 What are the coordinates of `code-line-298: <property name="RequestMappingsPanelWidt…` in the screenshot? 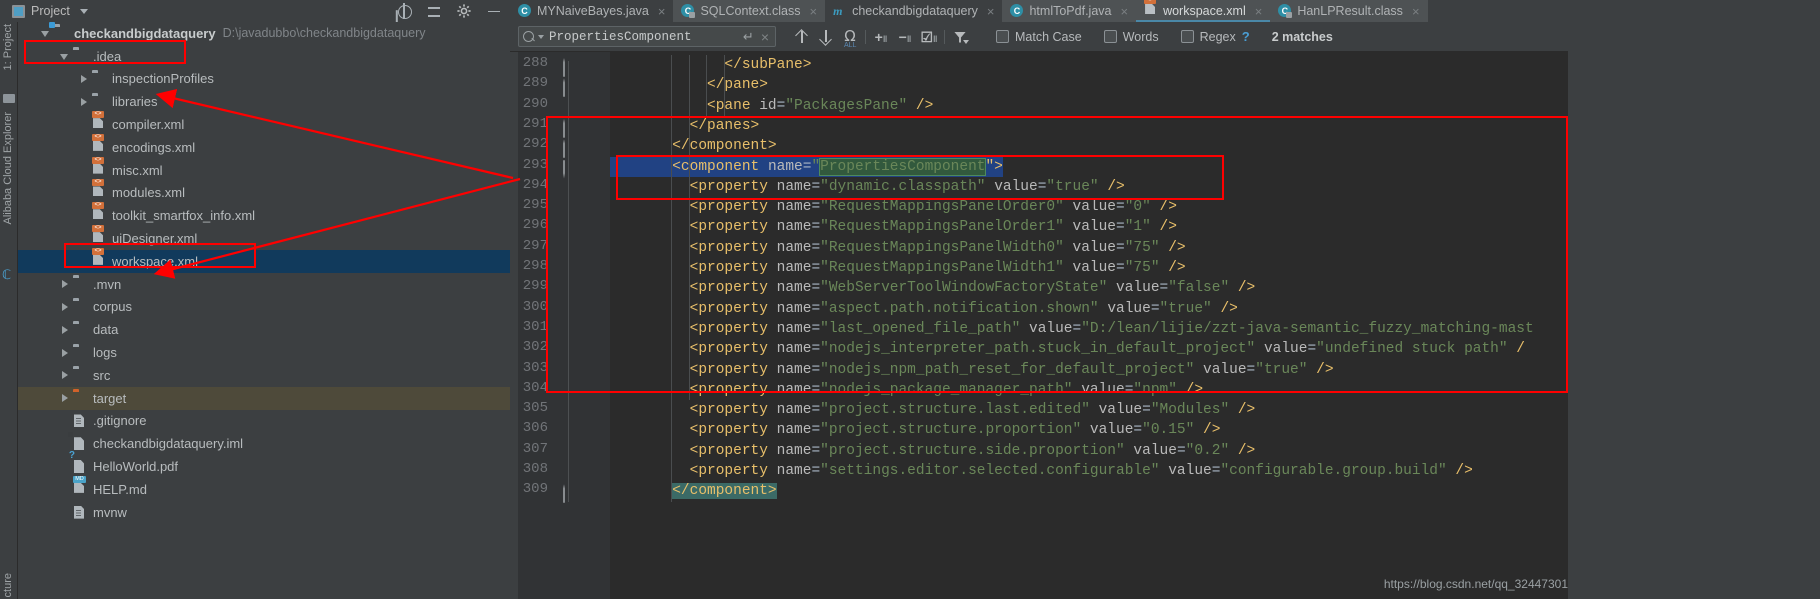 It's located at (898, 268).